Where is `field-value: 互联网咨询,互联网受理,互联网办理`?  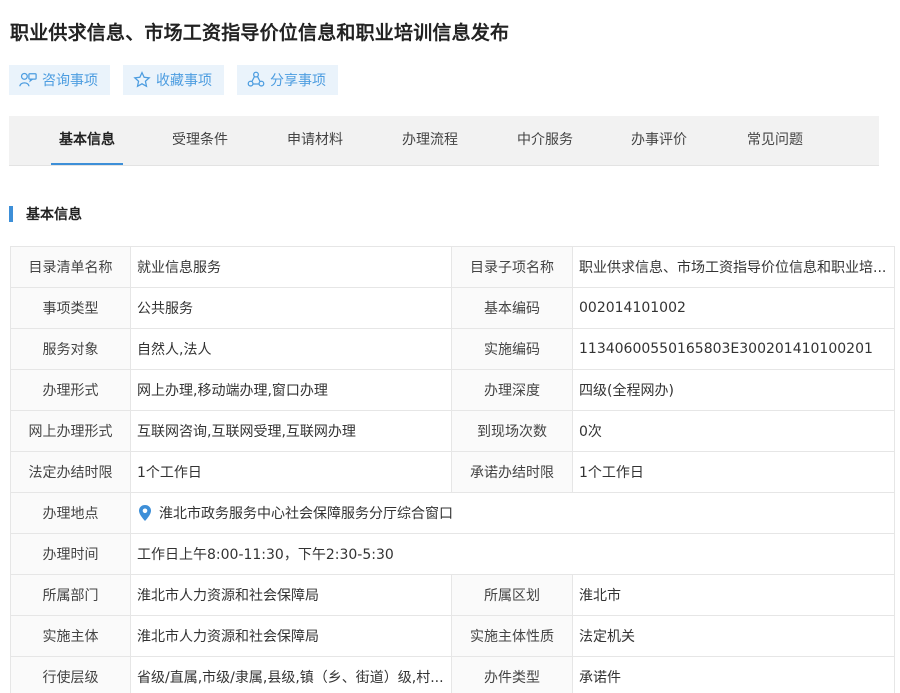
field-value: 互联网咨询,互联网受理,互联网办理 is located at coordinates (291, 431).